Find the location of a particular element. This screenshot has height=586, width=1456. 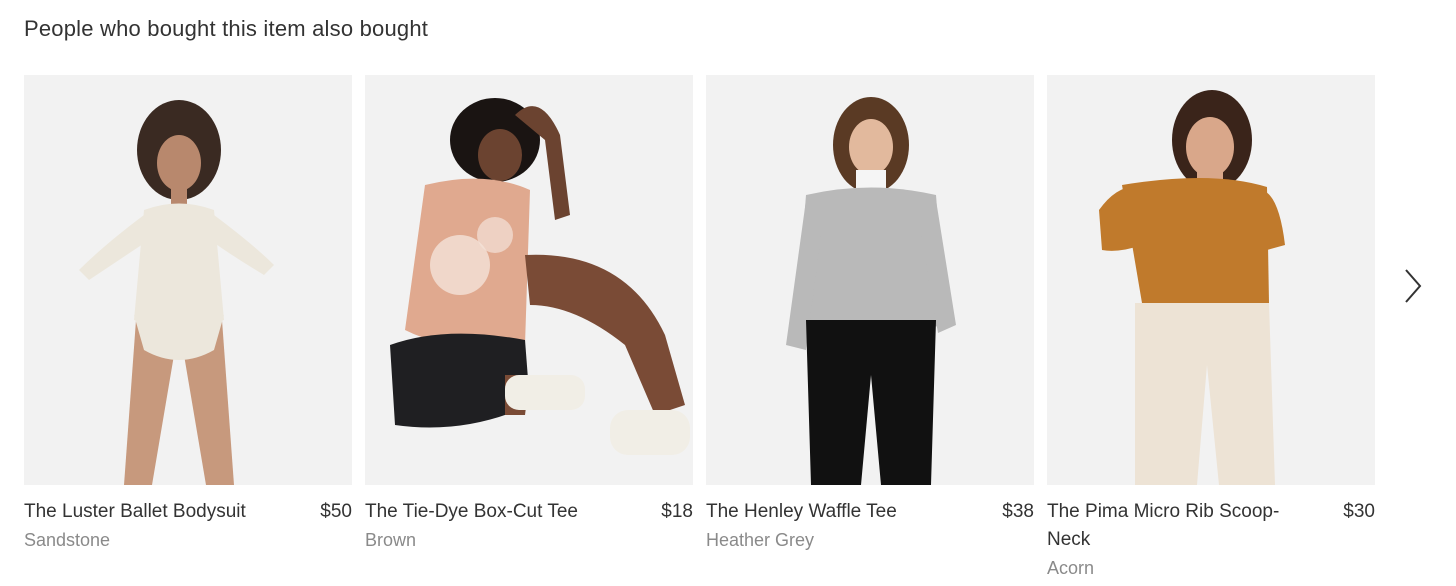

product-meta: The Pima Micro Rib Scoop-Neck $30 Acorn is located at coordinates (1211, 540).